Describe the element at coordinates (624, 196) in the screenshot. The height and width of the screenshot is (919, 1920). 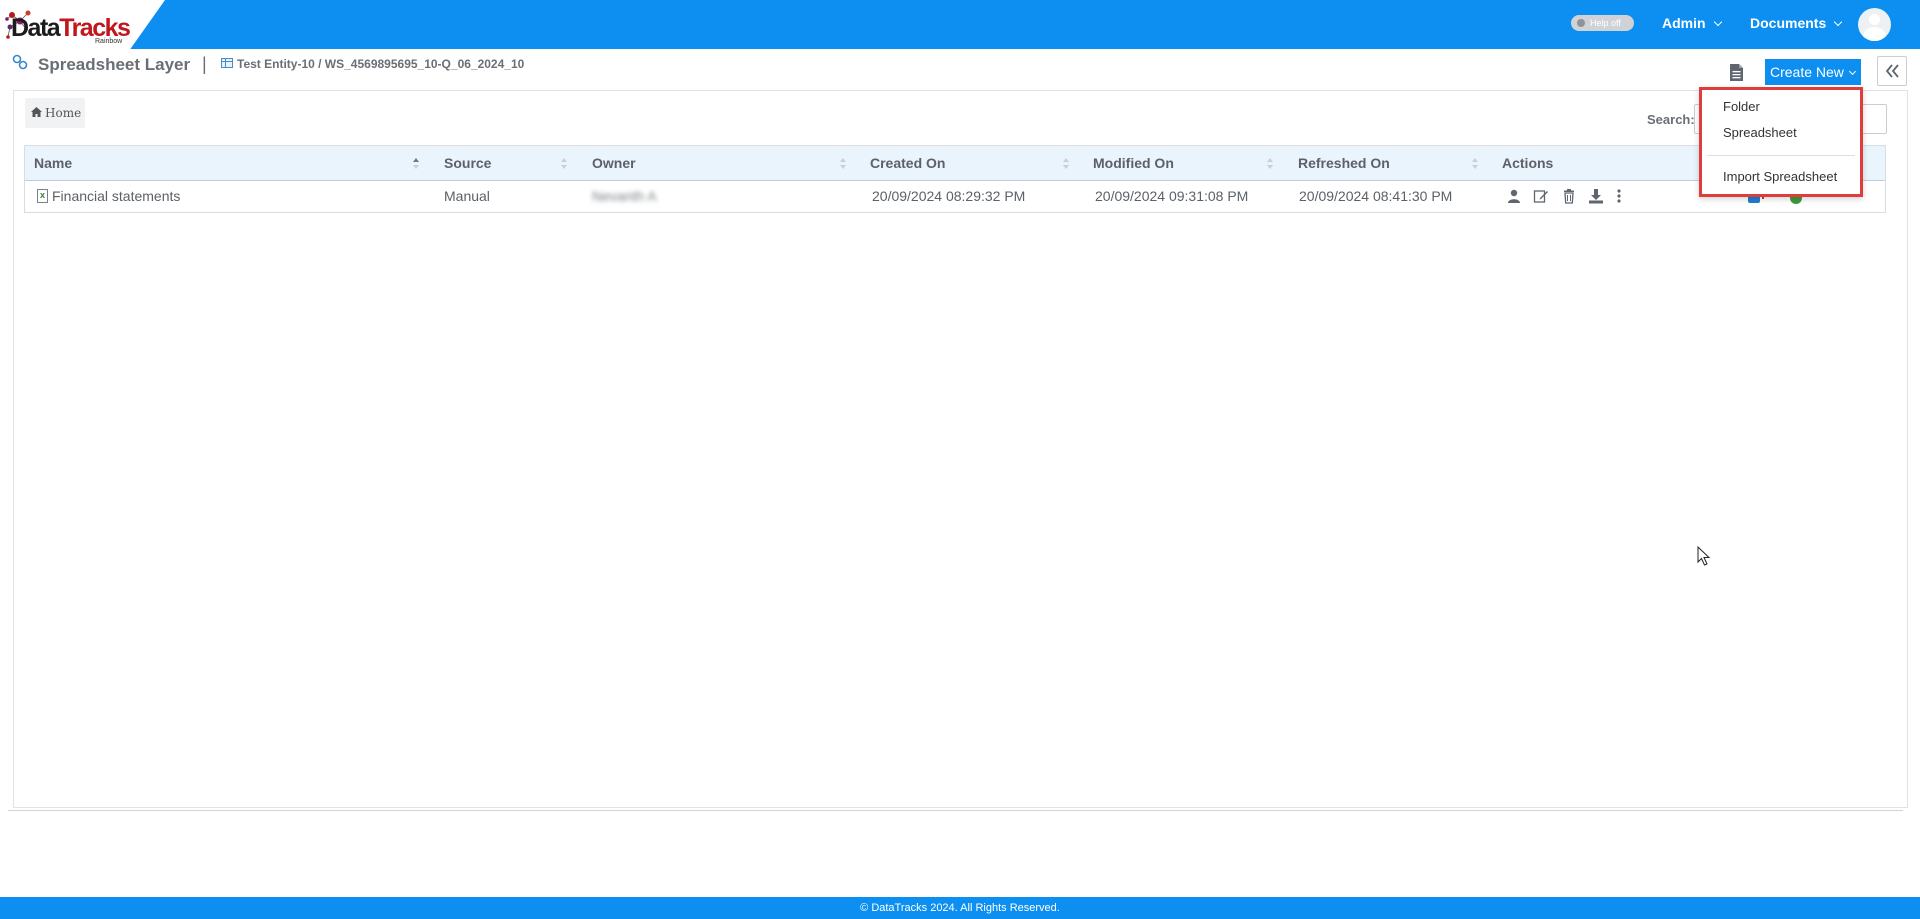
I see `row-owner: Nevanth A` at that location.